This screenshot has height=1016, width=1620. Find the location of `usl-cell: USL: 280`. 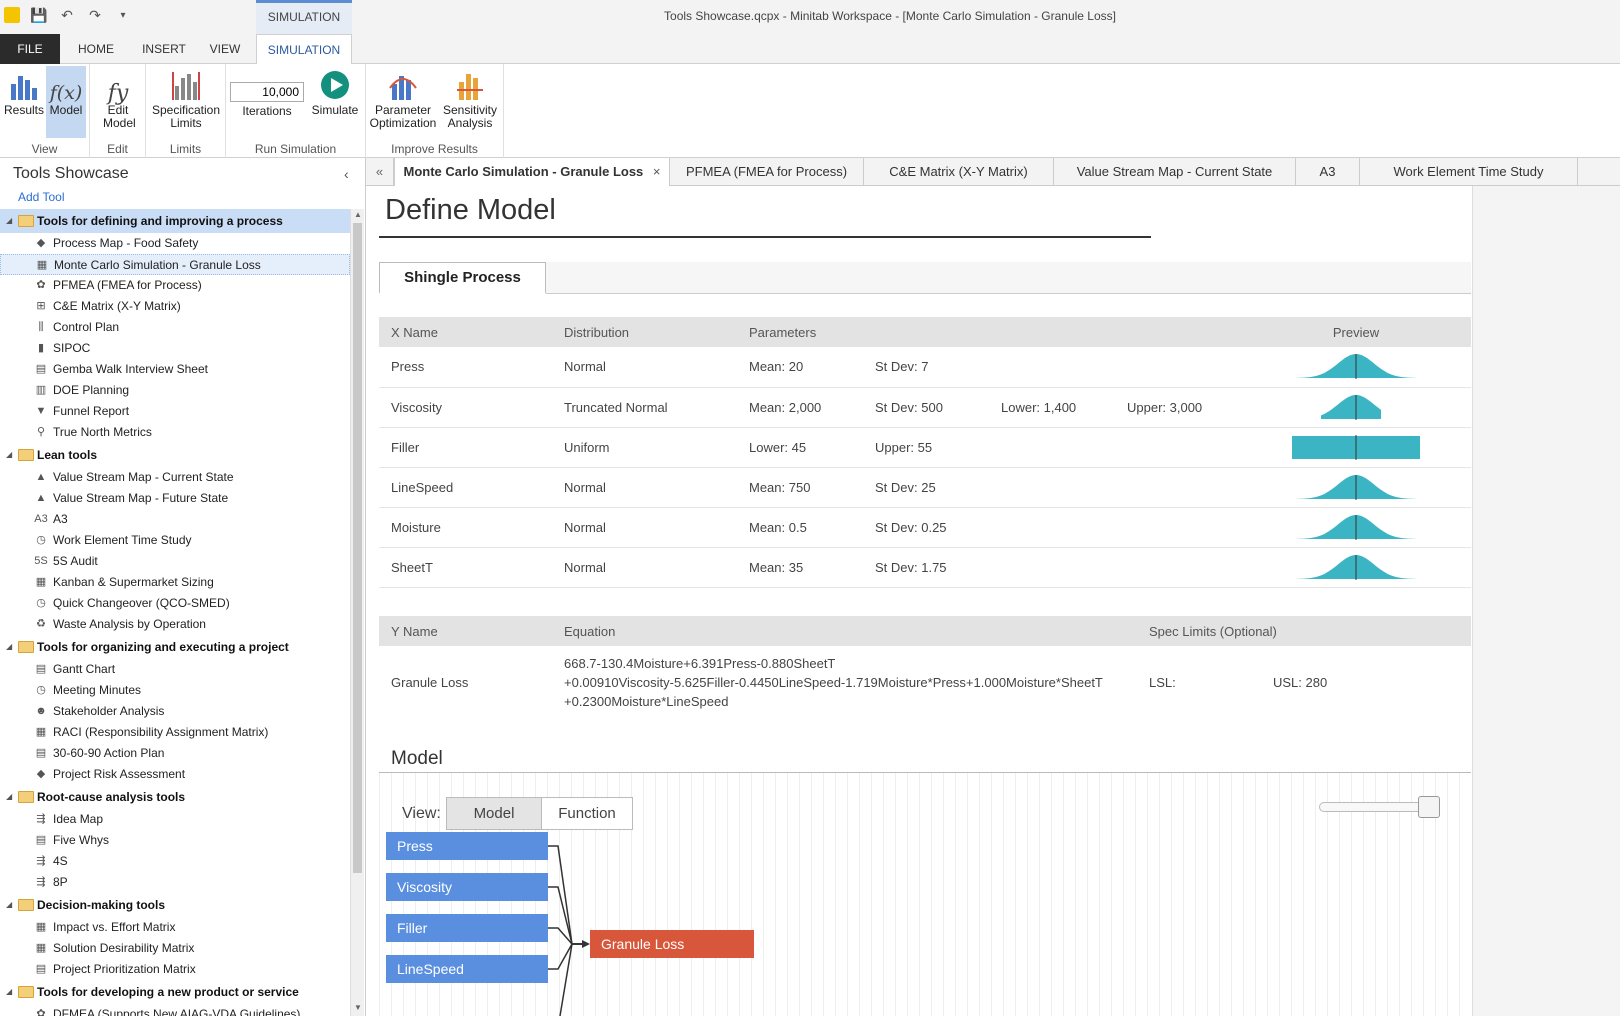

usl-cell: USL: 280 is located at coordinates (1366, 682).